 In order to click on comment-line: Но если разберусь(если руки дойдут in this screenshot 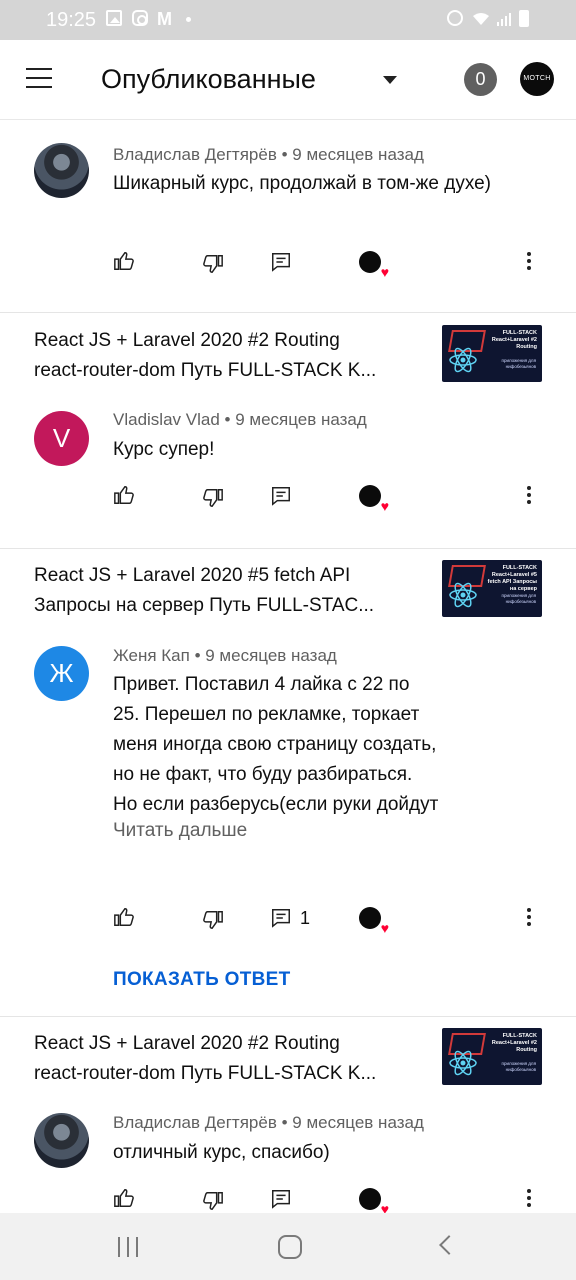, I will do `click(276, 804)`.